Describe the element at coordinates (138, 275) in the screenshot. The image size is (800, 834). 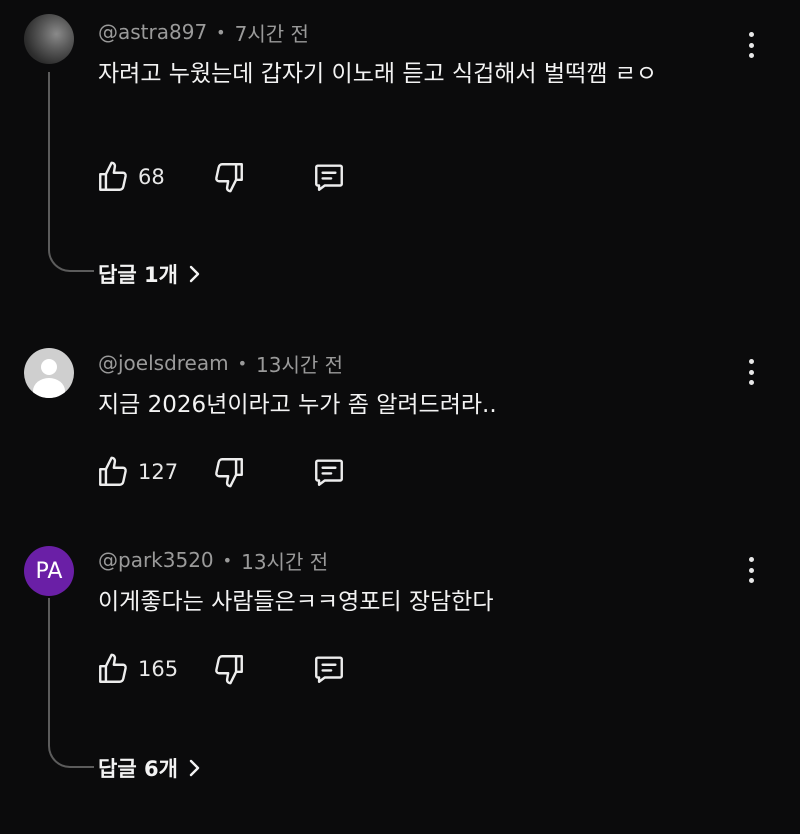
I see `replies-label: 답글 1개` at that location.